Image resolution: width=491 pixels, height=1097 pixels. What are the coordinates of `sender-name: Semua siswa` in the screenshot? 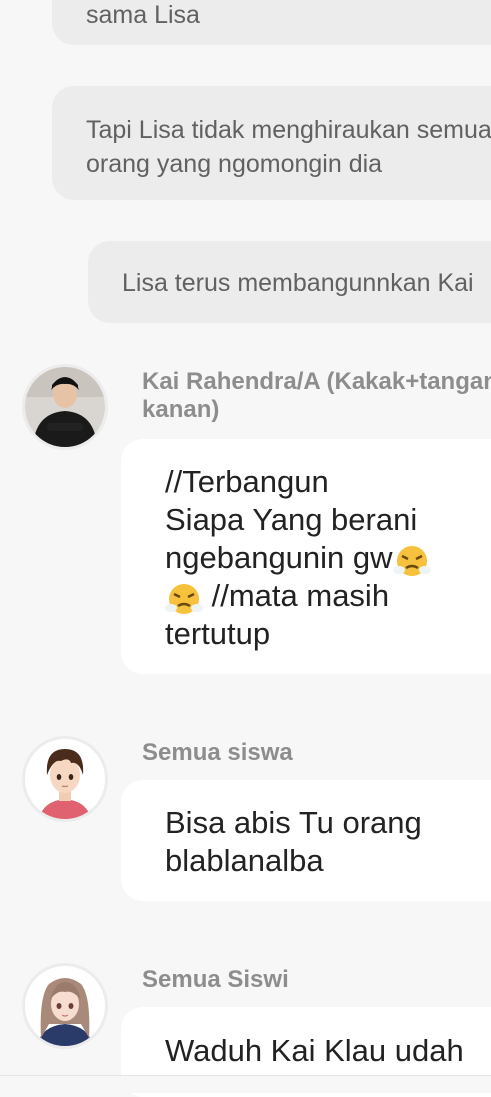 It's located at (217, 752).